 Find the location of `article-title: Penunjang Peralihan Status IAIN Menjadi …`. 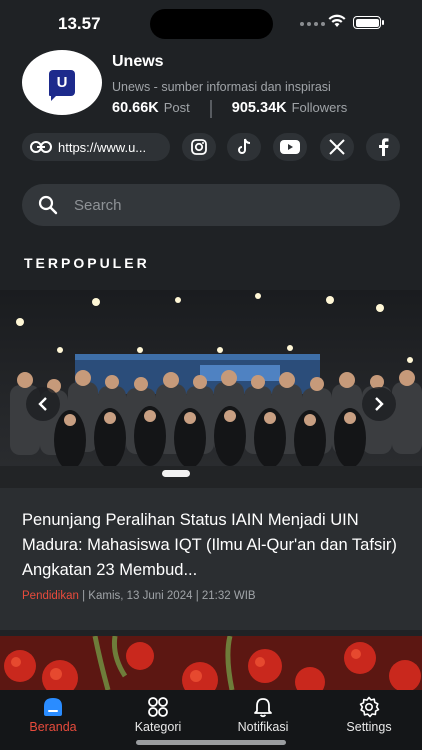

article-title: Penunjang Peralihan Status IAIN Menjadi … is located at coordinates (212, 545).